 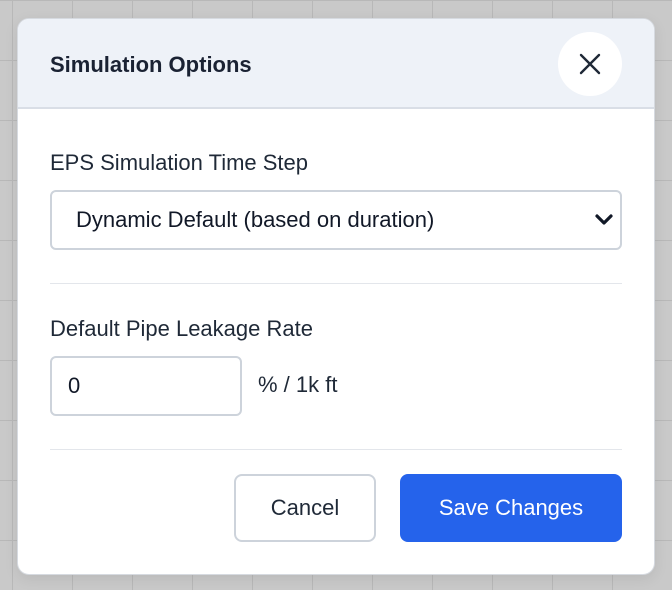 What do you see at coordinates (146, 386) in the screenshot?
I see `leakage-rate-input: 0` at bounding box center [146, 386].